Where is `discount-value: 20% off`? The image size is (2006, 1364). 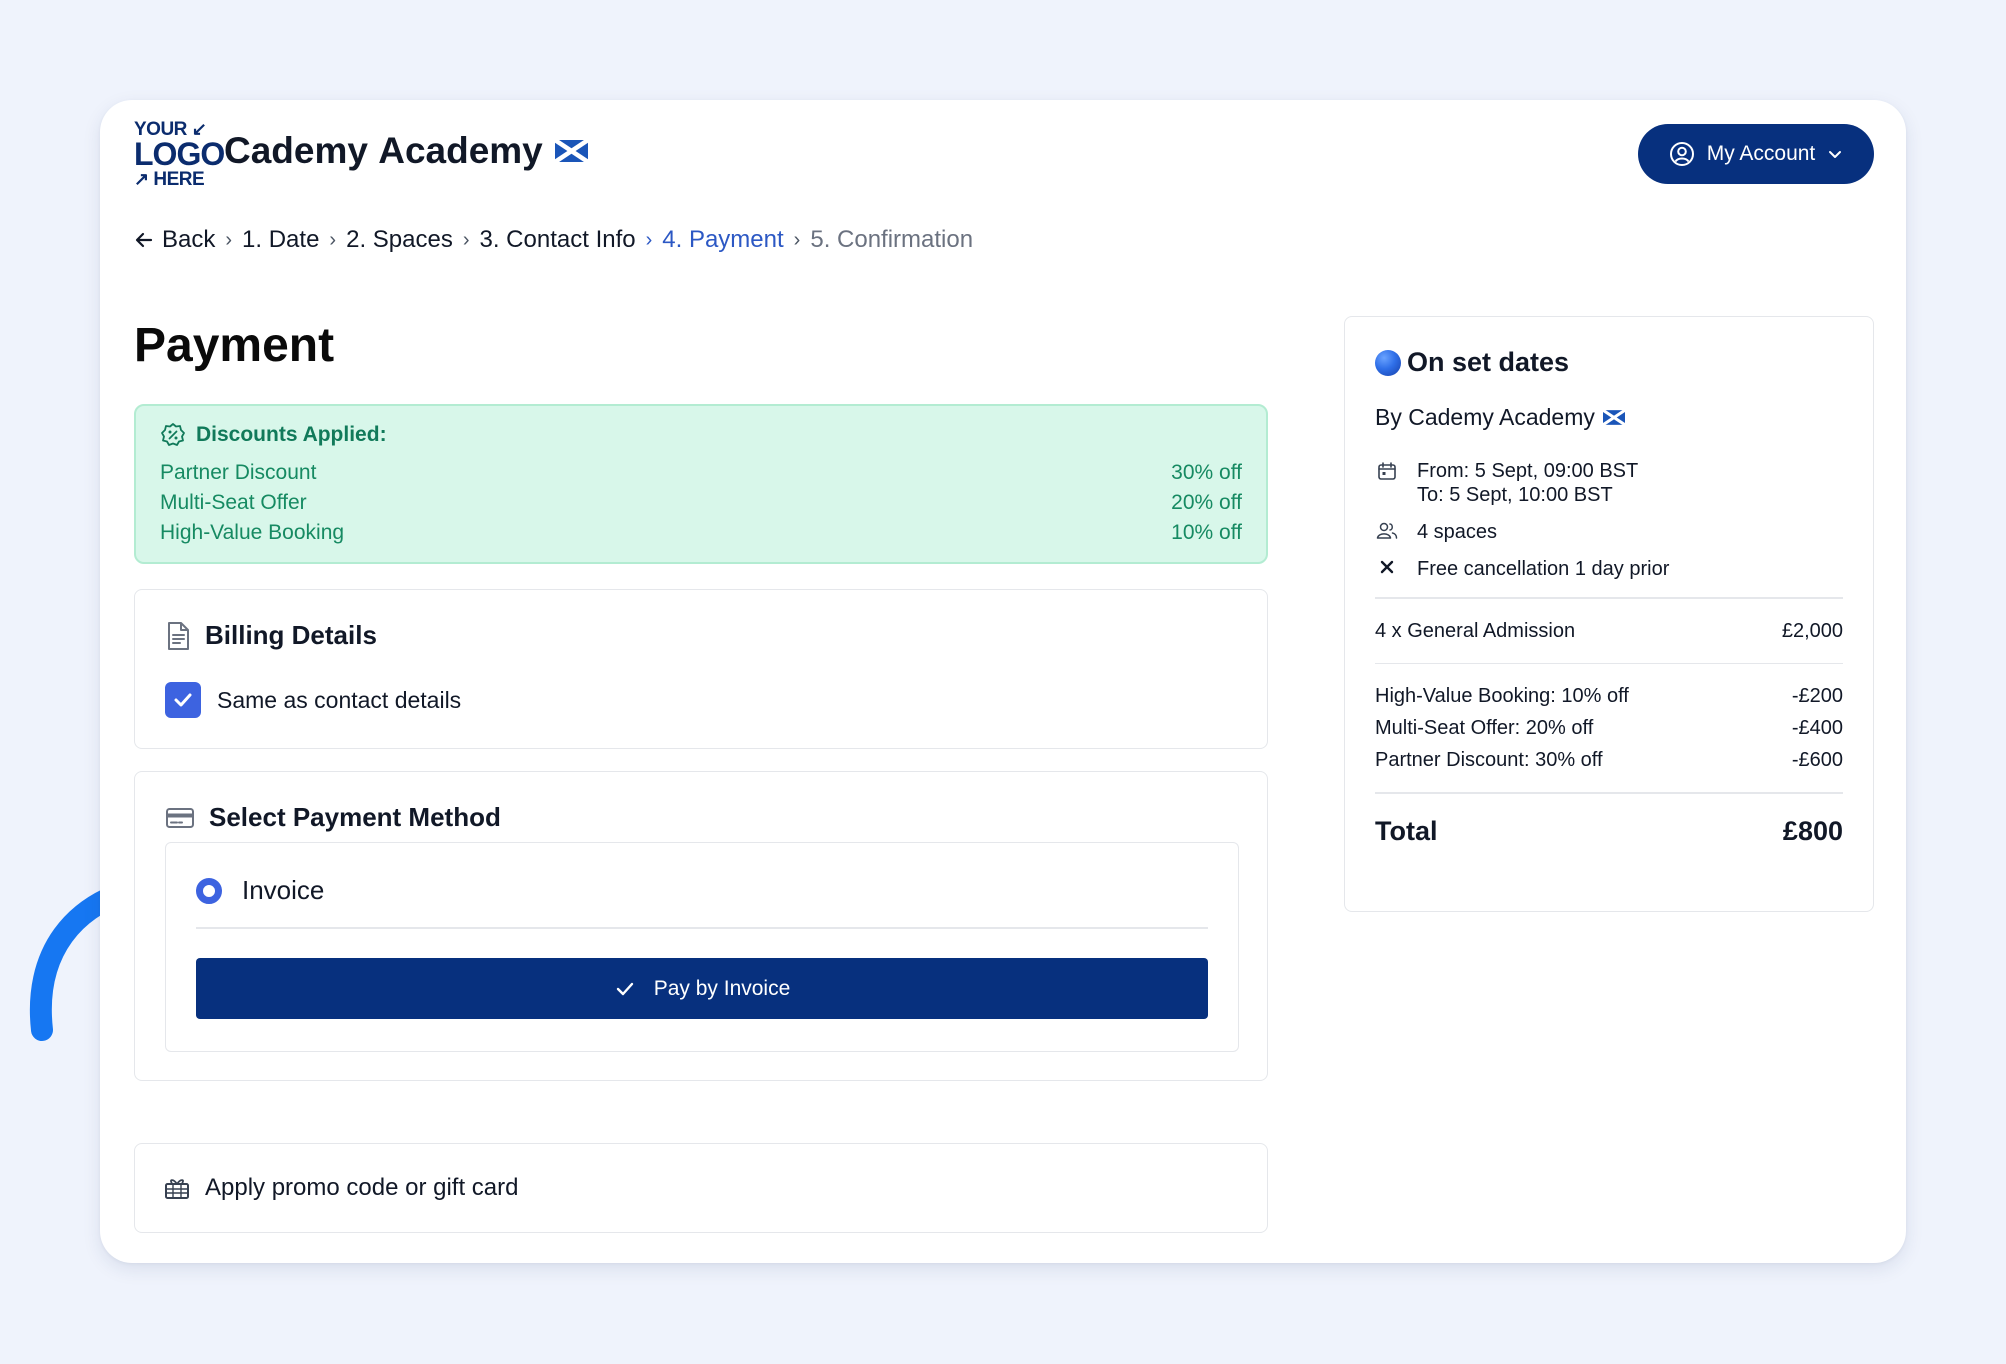 discount-value: 20% off is located at coordinates (1206, 502).